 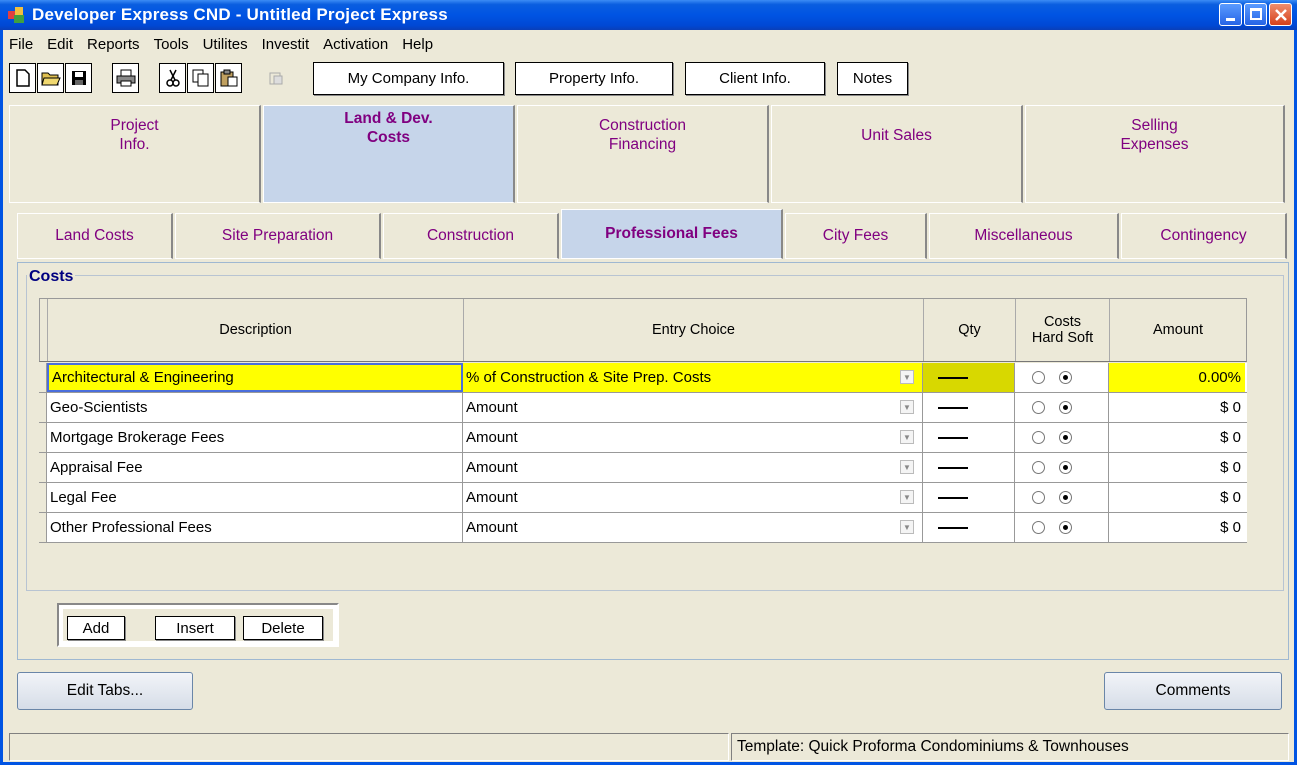 What do you see at coordinates (389, 154) in the screenshot?
I see `tab-land-dev-costs: Land & Dev. Costs` at bounding box center [389, 154].